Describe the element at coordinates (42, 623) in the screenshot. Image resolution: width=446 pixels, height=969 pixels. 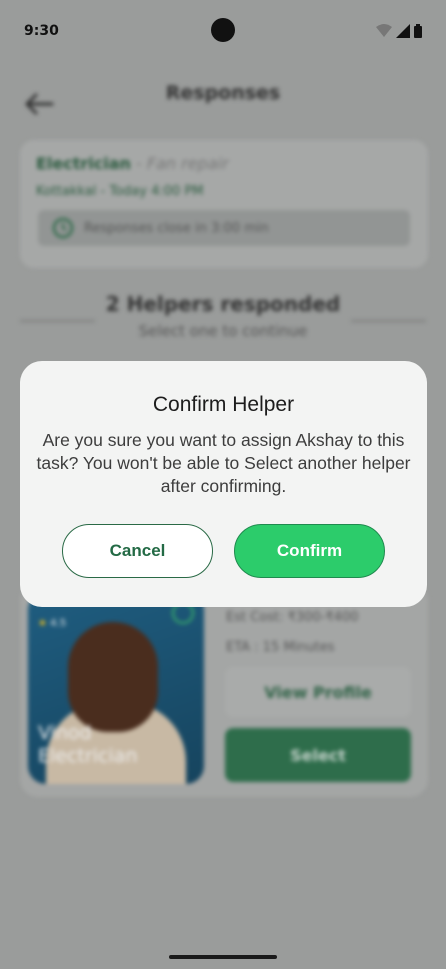
I see `star-icon: ★` at that location.